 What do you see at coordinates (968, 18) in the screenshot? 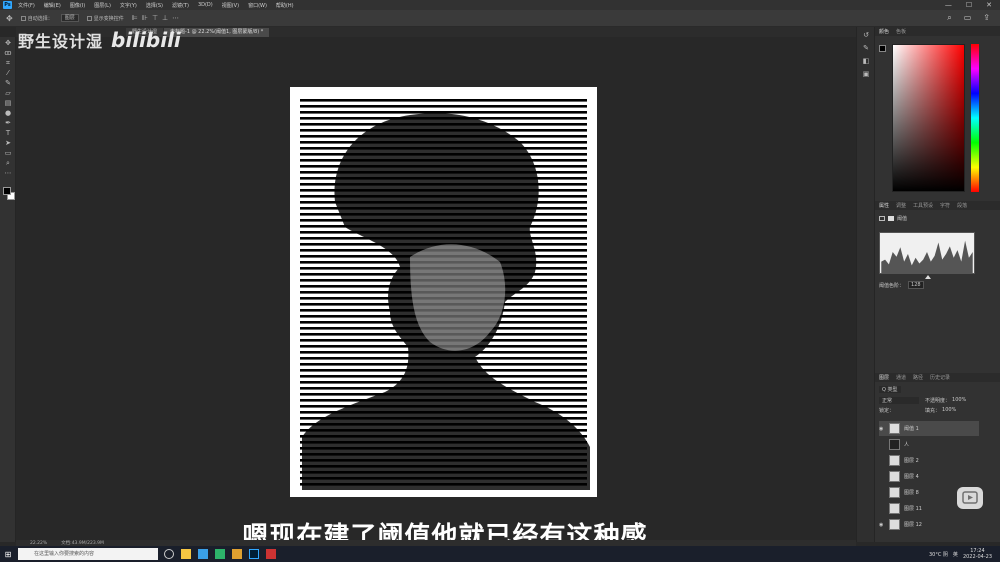
I see `workspace-icon: ▭` at bounding box center [968, 18].